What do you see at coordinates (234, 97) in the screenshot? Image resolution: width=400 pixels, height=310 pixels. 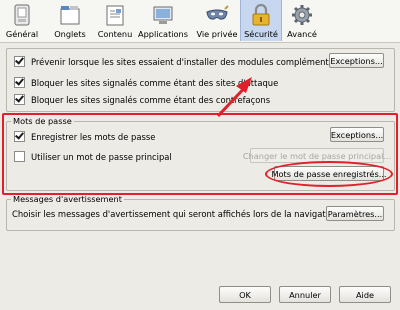 I see `annotation-arrow` at bounding box center [234, 97].